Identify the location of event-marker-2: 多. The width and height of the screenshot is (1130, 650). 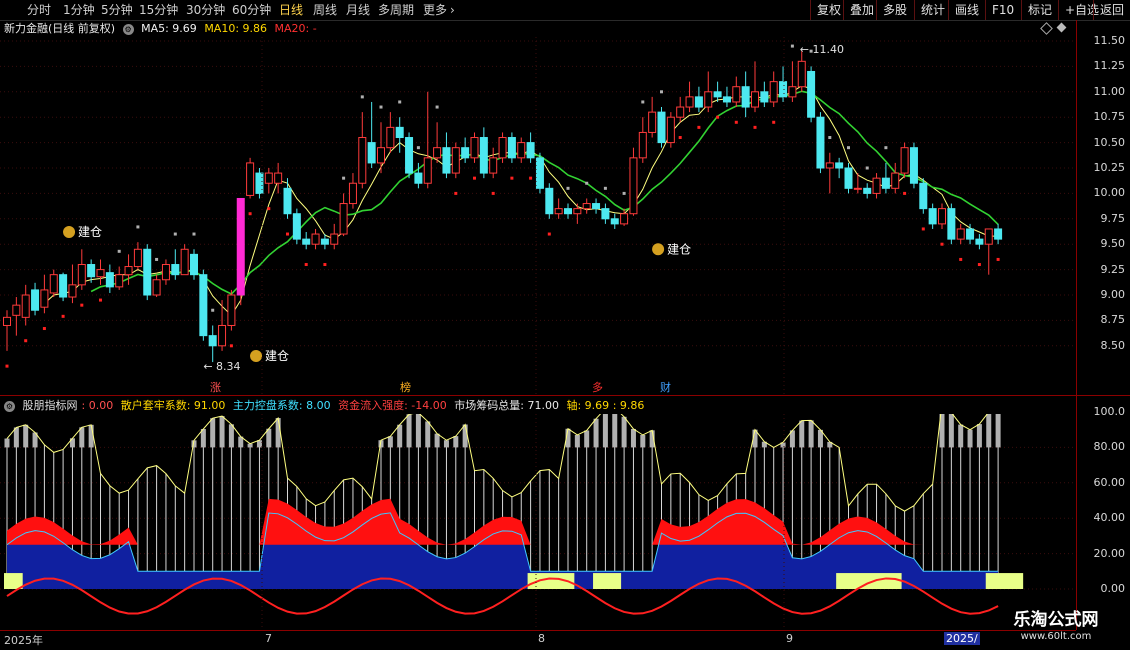
(597, 387).